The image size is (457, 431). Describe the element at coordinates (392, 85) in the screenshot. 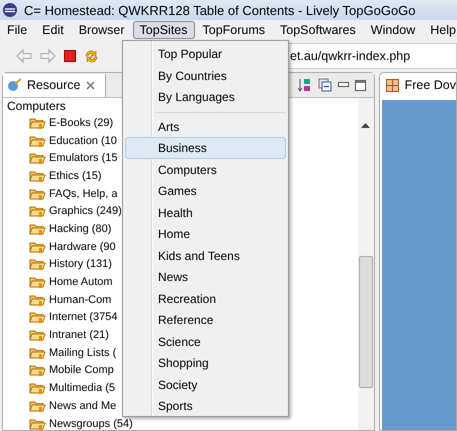

I see `grid-icon` at that location.